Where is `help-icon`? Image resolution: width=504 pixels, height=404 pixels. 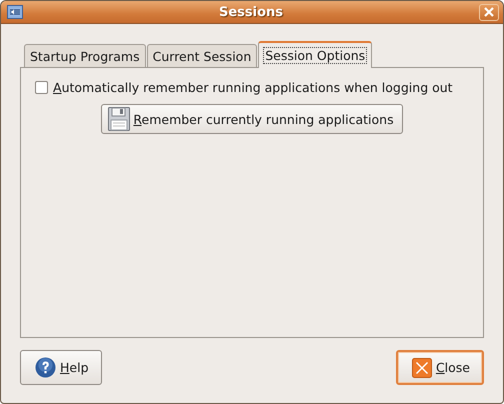 help-icon is located at coordinates (45, 367).